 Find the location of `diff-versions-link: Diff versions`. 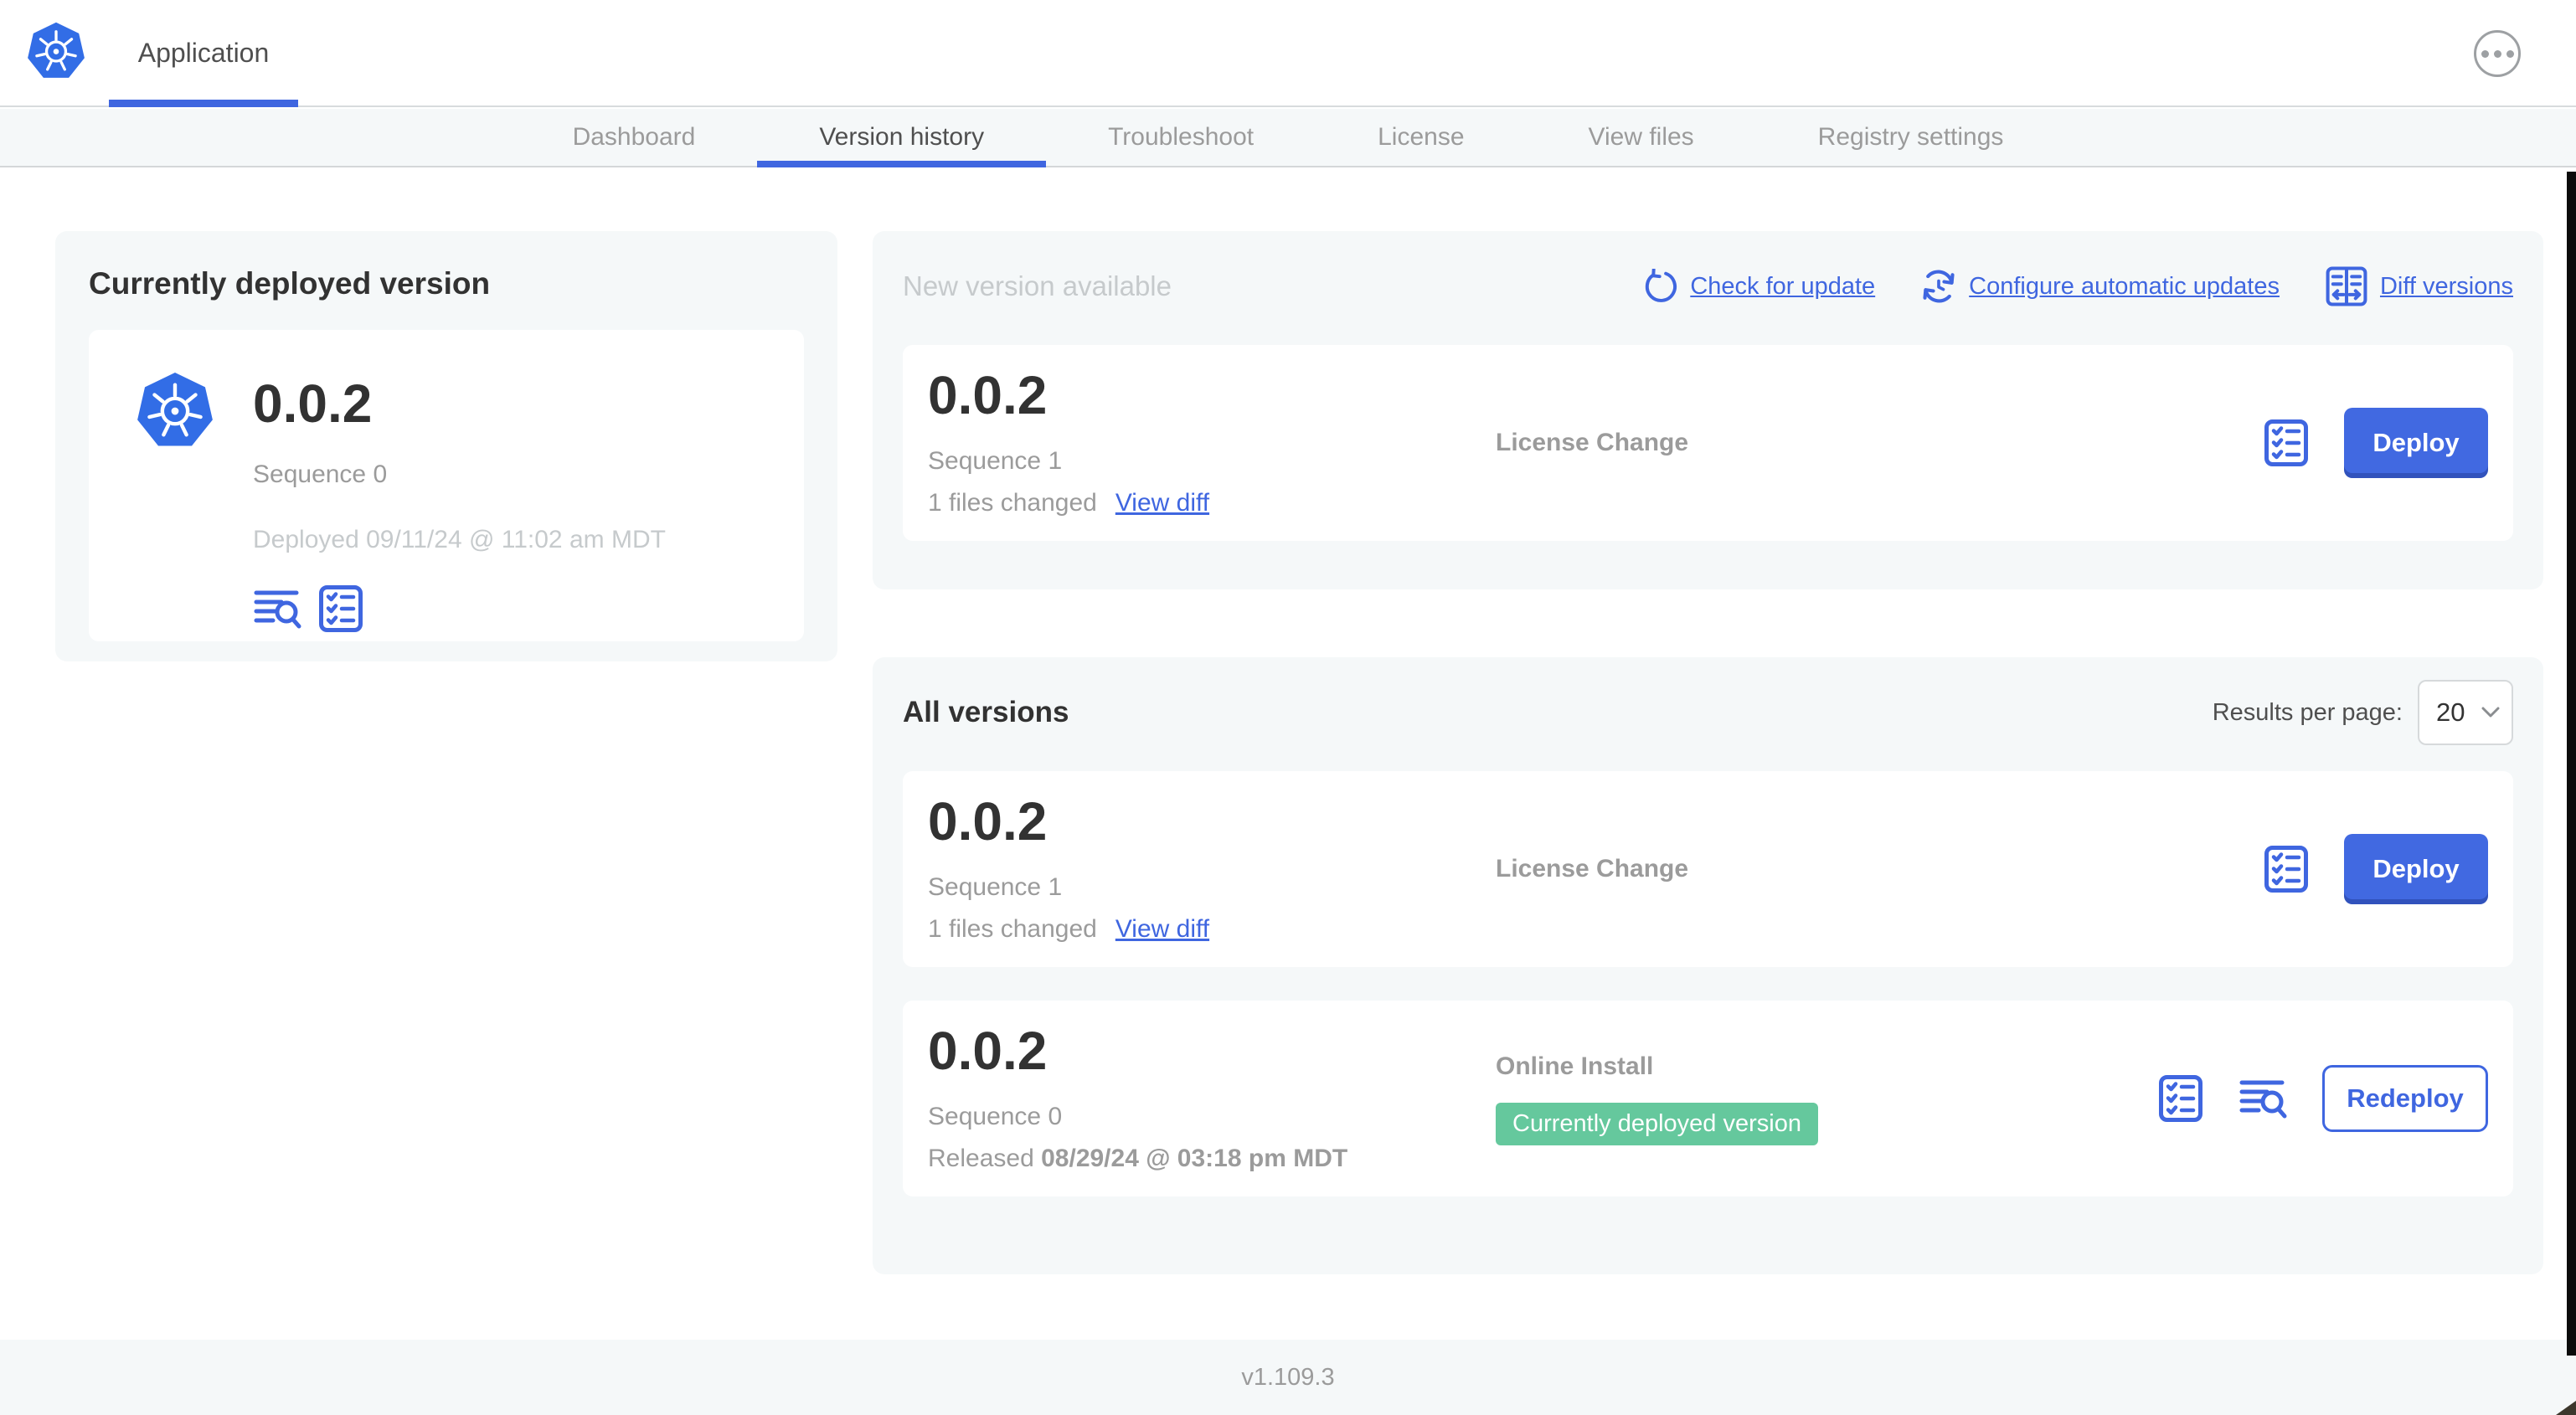

diff-versions-link: Diff versions is located at coordinates (2419, 286).